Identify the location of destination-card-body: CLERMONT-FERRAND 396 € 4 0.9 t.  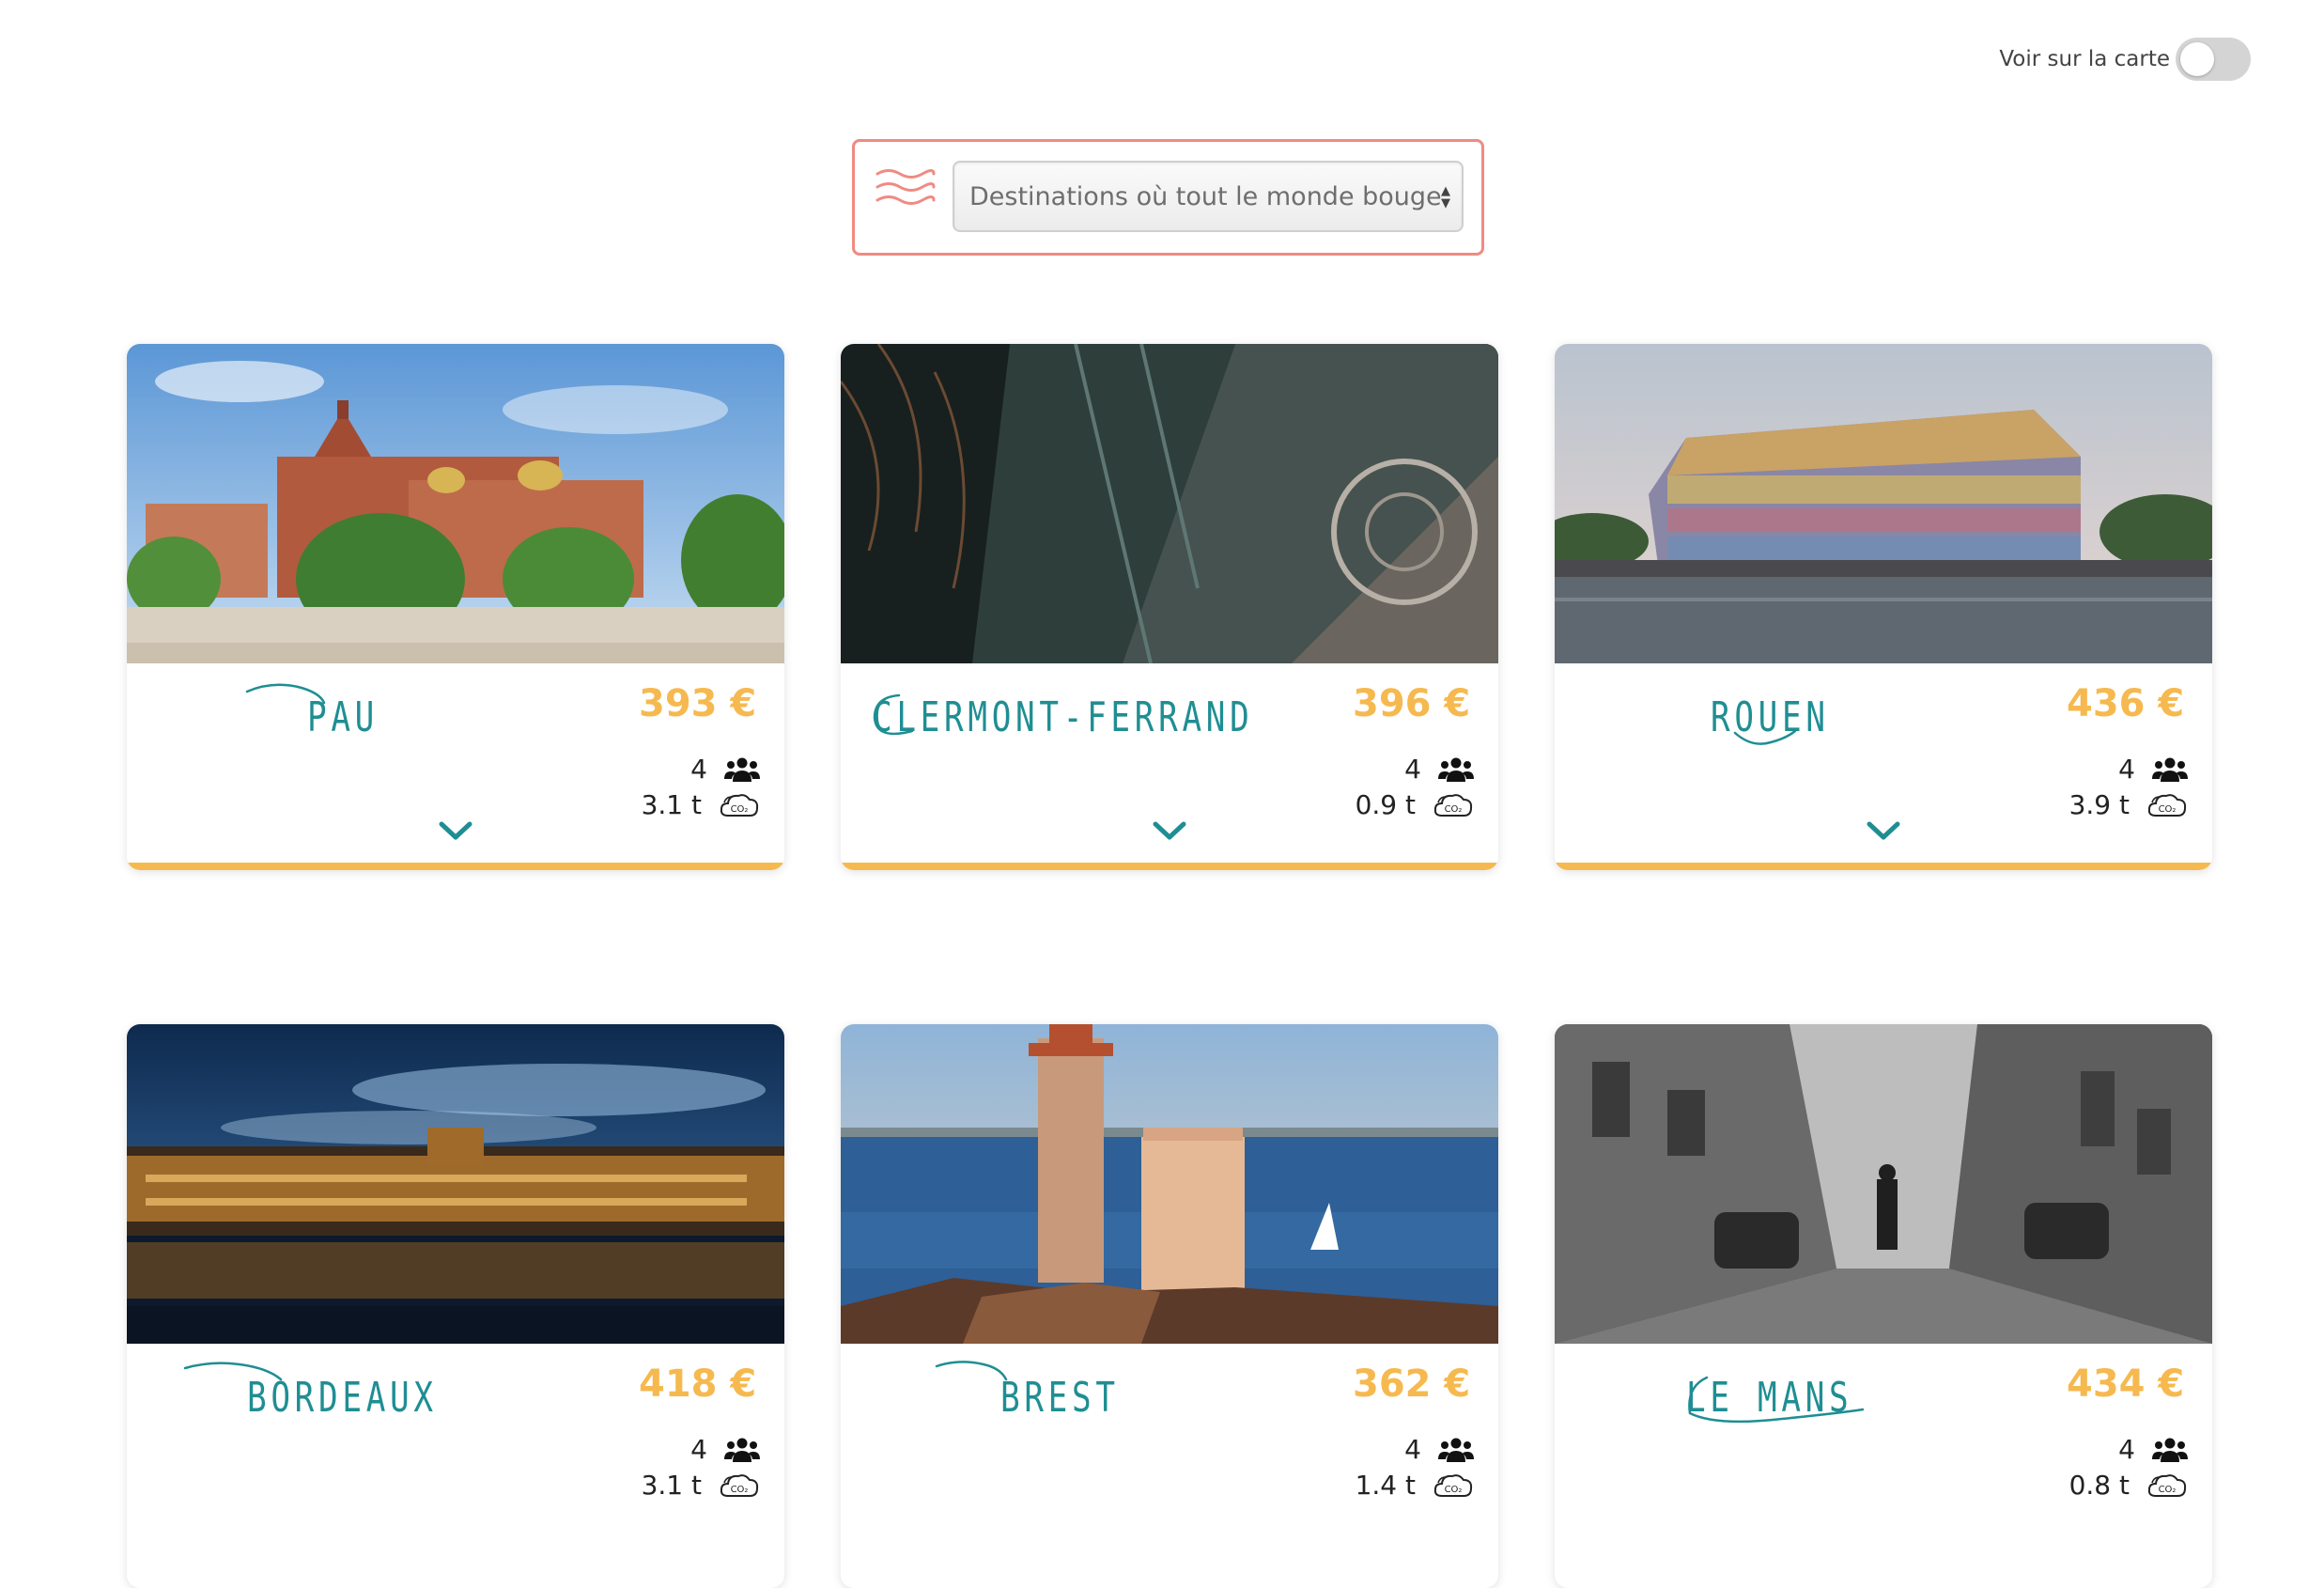
(1170, 766).